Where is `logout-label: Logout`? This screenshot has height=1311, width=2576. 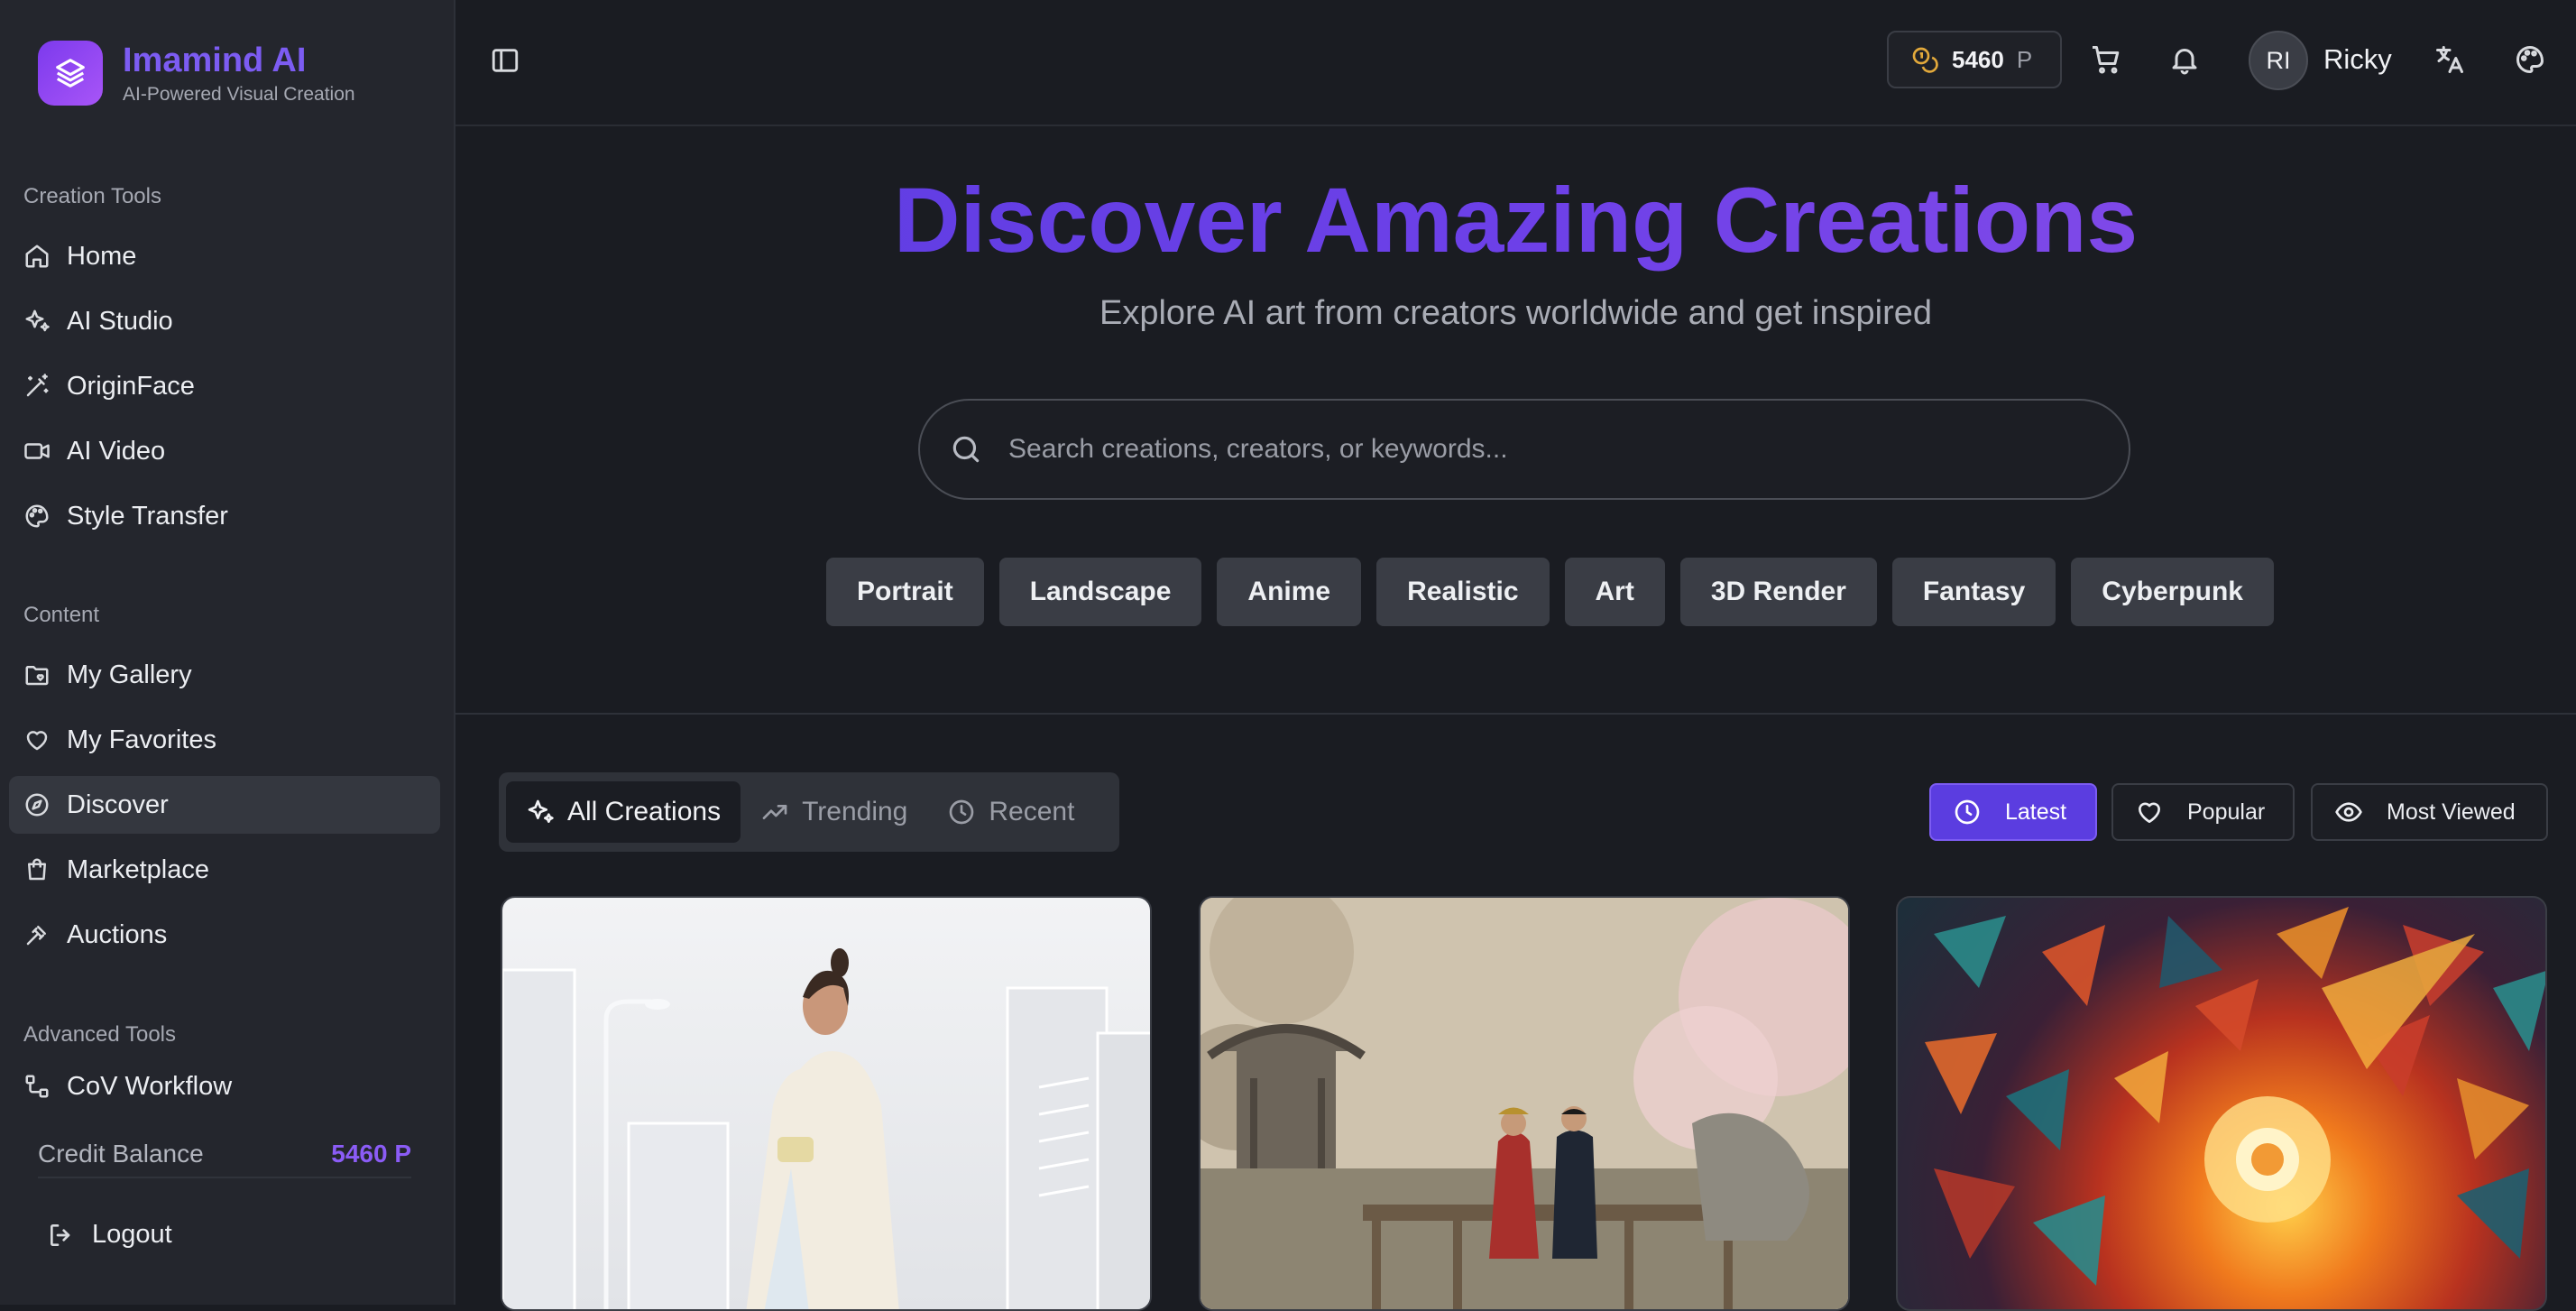
logout-label: Logout is located at coordinates (132, 1235).